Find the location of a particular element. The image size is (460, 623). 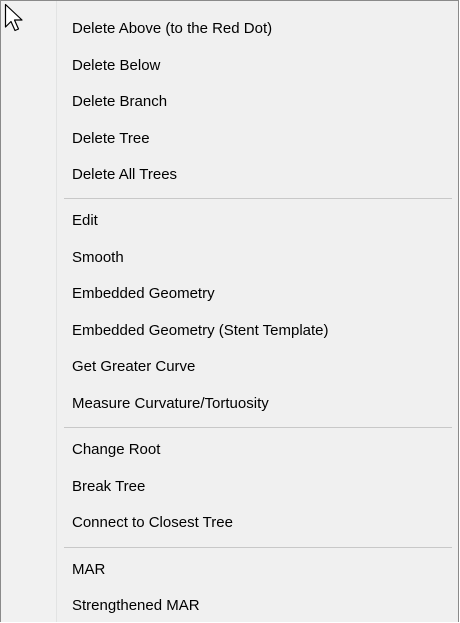

menu-item-get-greater-curve: Get Greater Curve is located at coordinates (257, 367).